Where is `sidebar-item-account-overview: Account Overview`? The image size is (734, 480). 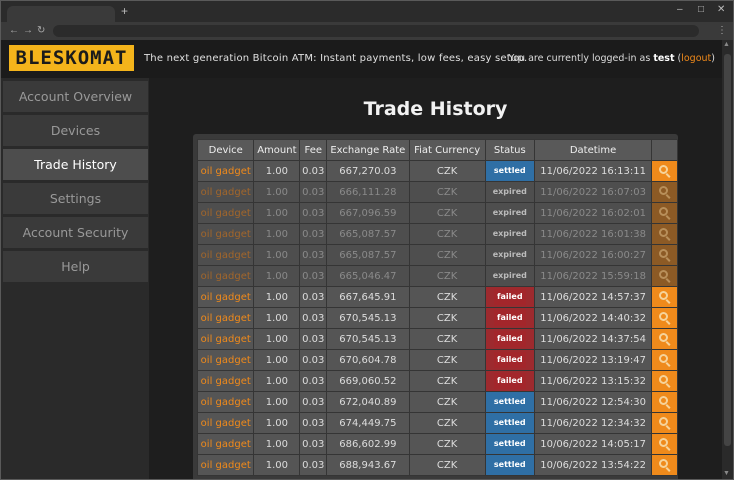 sidebar-item-account-overview: Account Overview is located at coordinates (75, 96).